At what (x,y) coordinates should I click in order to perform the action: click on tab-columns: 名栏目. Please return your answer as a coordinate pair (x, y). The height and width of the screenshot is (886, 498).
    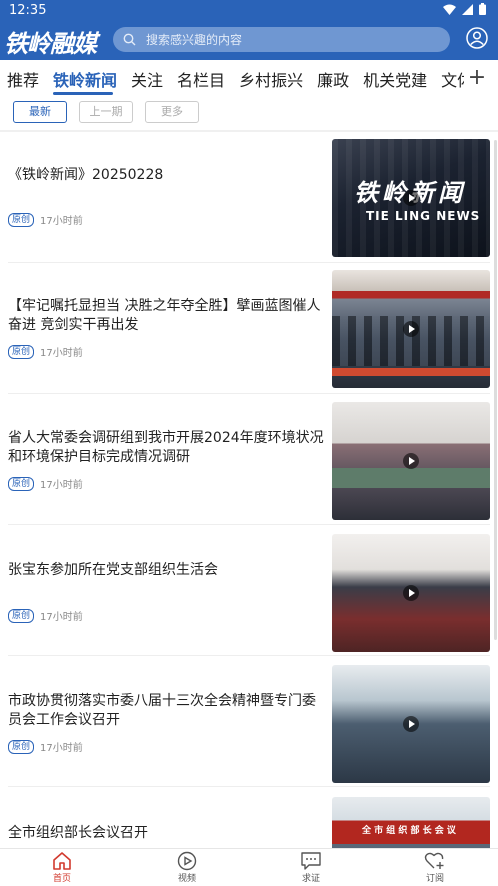
    Looking at the image, I should click on (201, 79).